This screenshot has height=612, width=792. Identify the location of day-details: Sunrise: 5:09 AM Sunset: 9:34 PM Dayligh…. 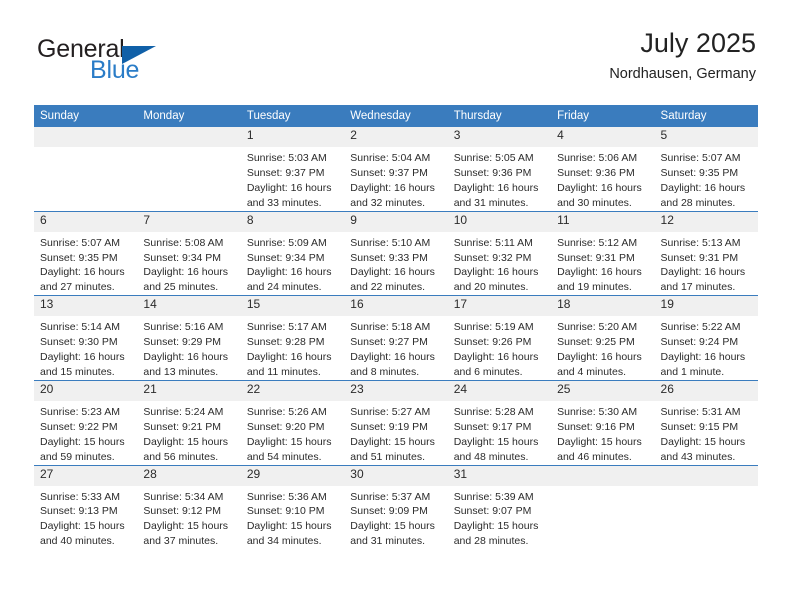
(292, 264).